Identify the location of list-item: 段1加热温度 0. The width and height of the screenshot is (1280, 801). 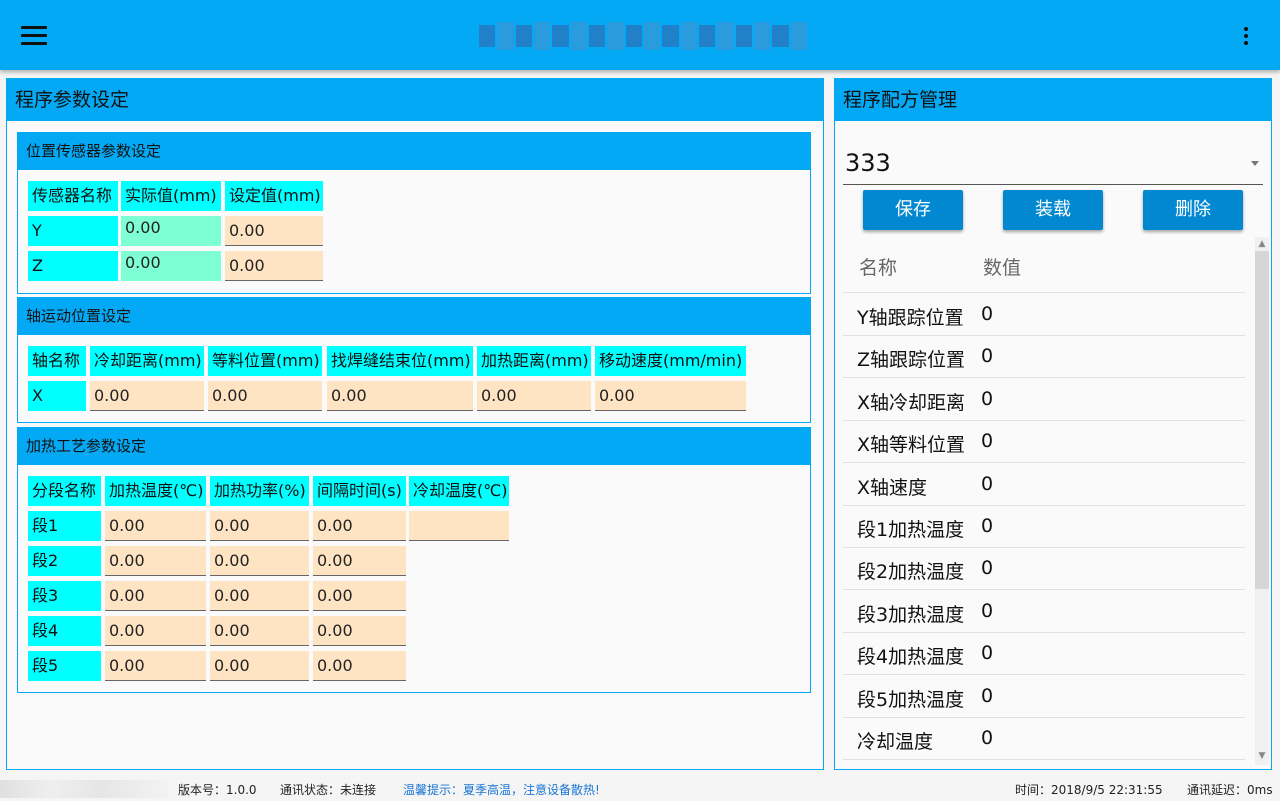
(1044, 527).